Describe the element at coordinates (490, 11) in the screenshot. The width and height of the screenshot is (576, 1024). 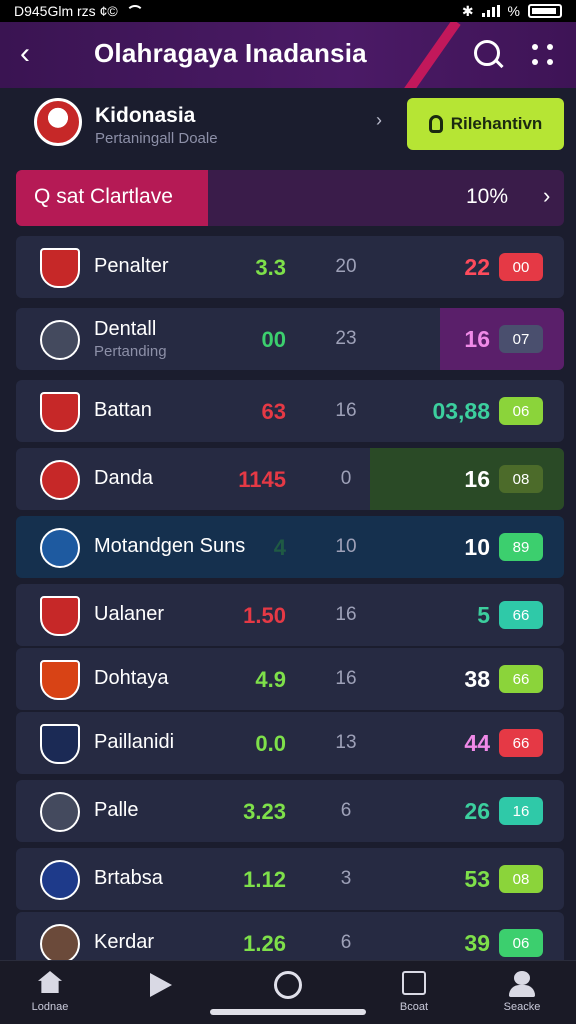
I see `signal-icon` at that location.